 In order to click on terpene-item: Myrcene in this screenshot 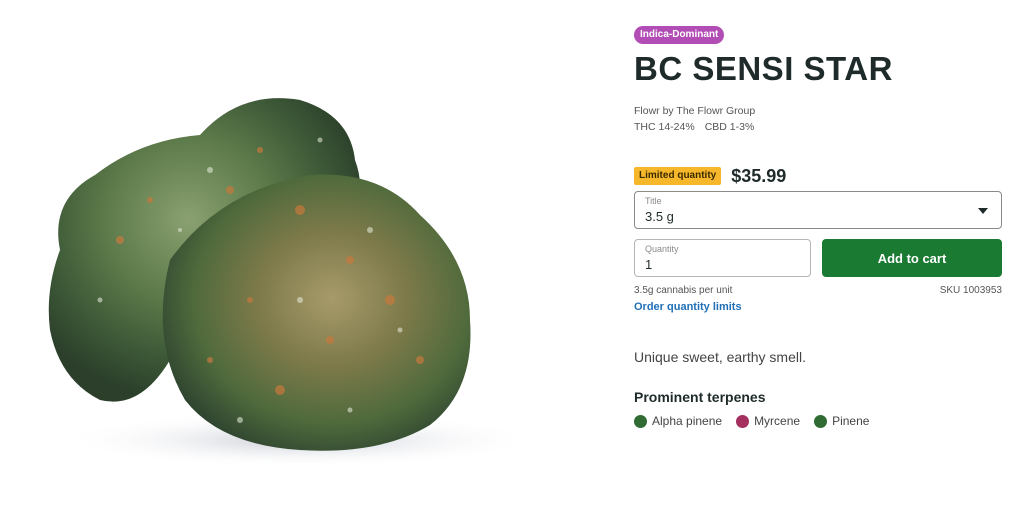, I will do `click(768, 421)`.